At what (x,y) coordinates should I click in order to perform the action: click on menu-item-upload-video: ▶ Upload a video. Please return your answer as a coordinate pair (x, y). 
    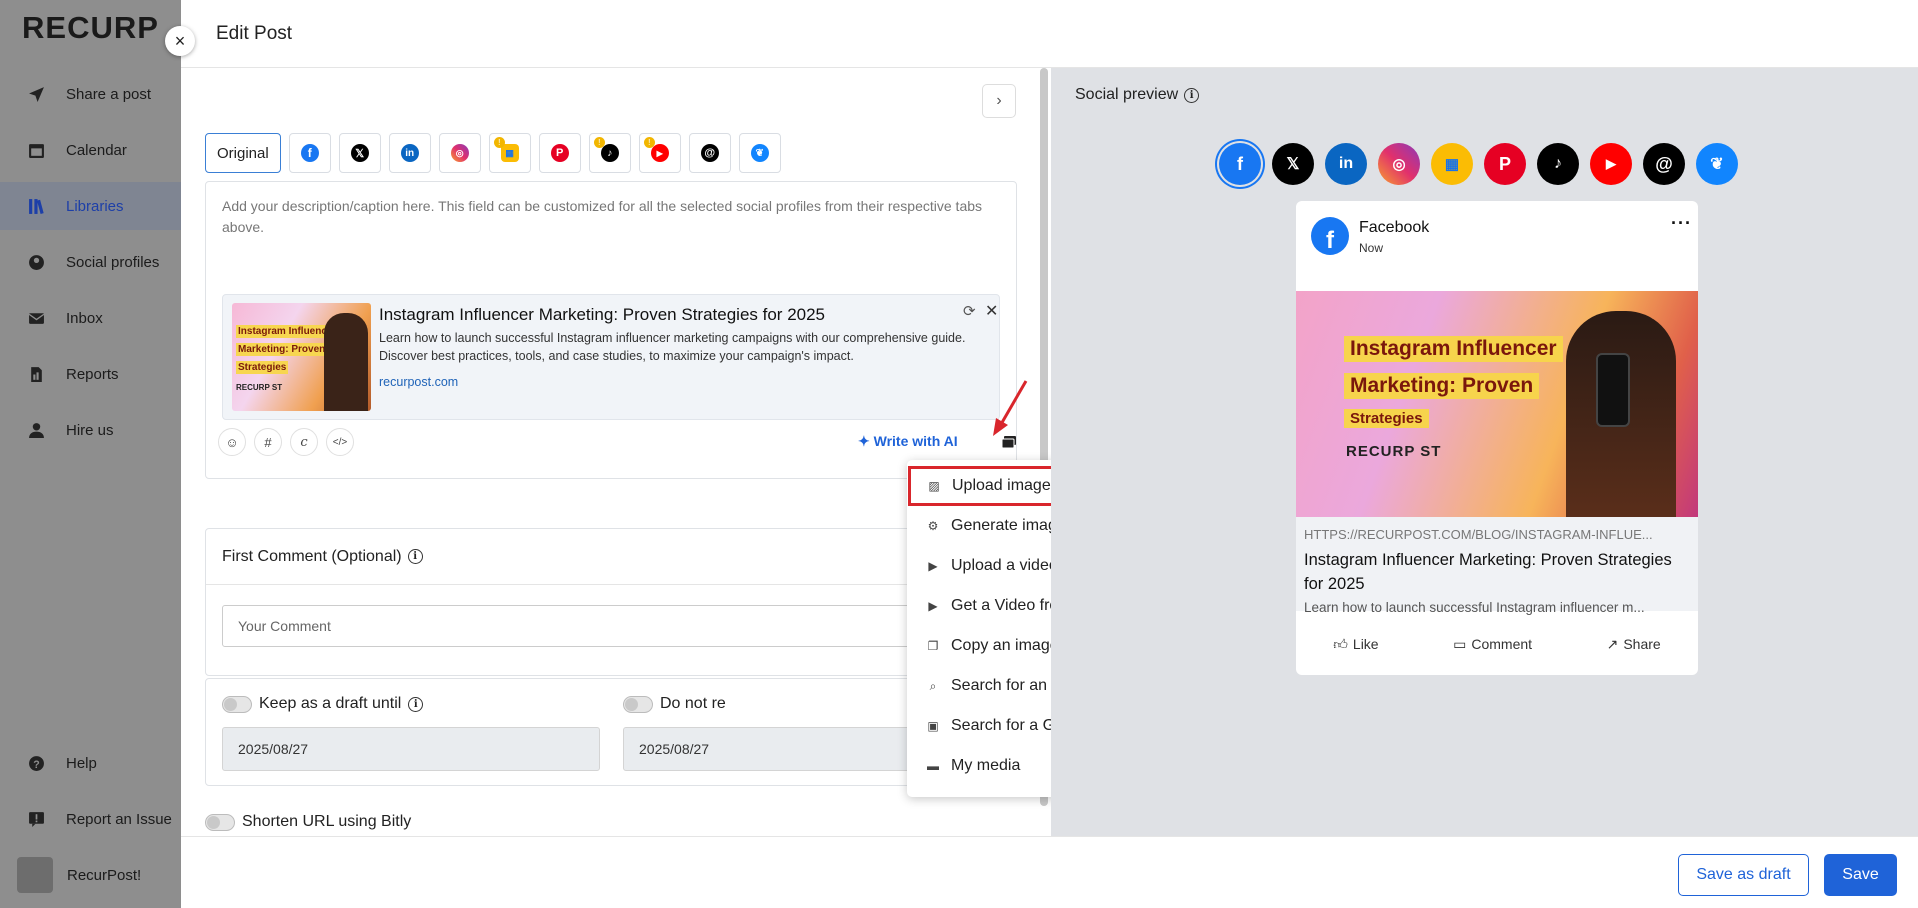
    Looking at the image, I should click on (979, 566).